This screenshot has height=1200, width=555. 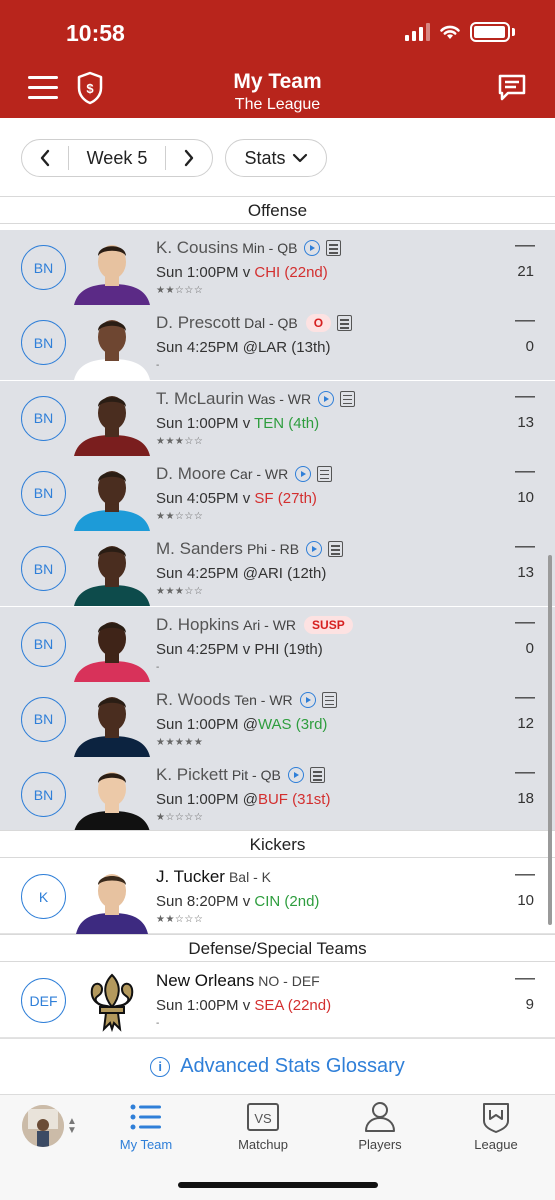 I want to click on projected-points: 10, so click(x=525, y=900).